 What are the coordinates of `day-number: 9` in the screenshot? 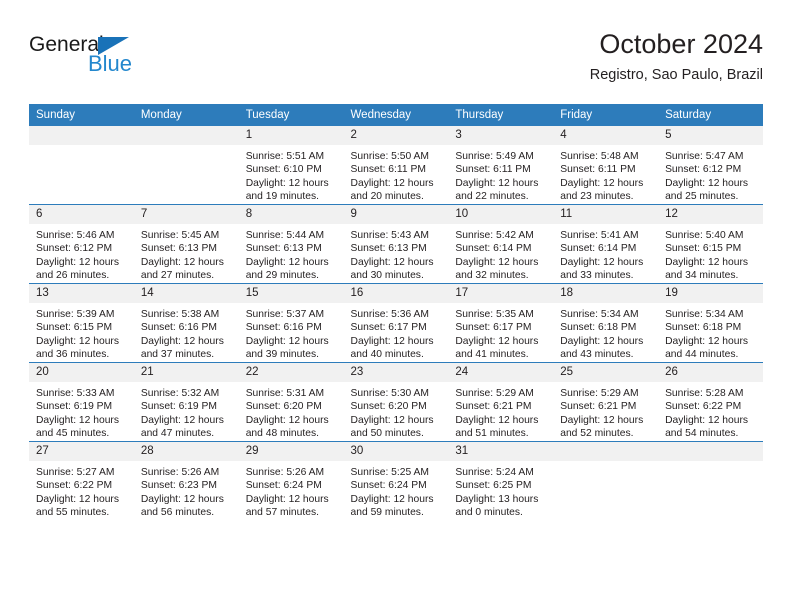 It's located at (396, 215).